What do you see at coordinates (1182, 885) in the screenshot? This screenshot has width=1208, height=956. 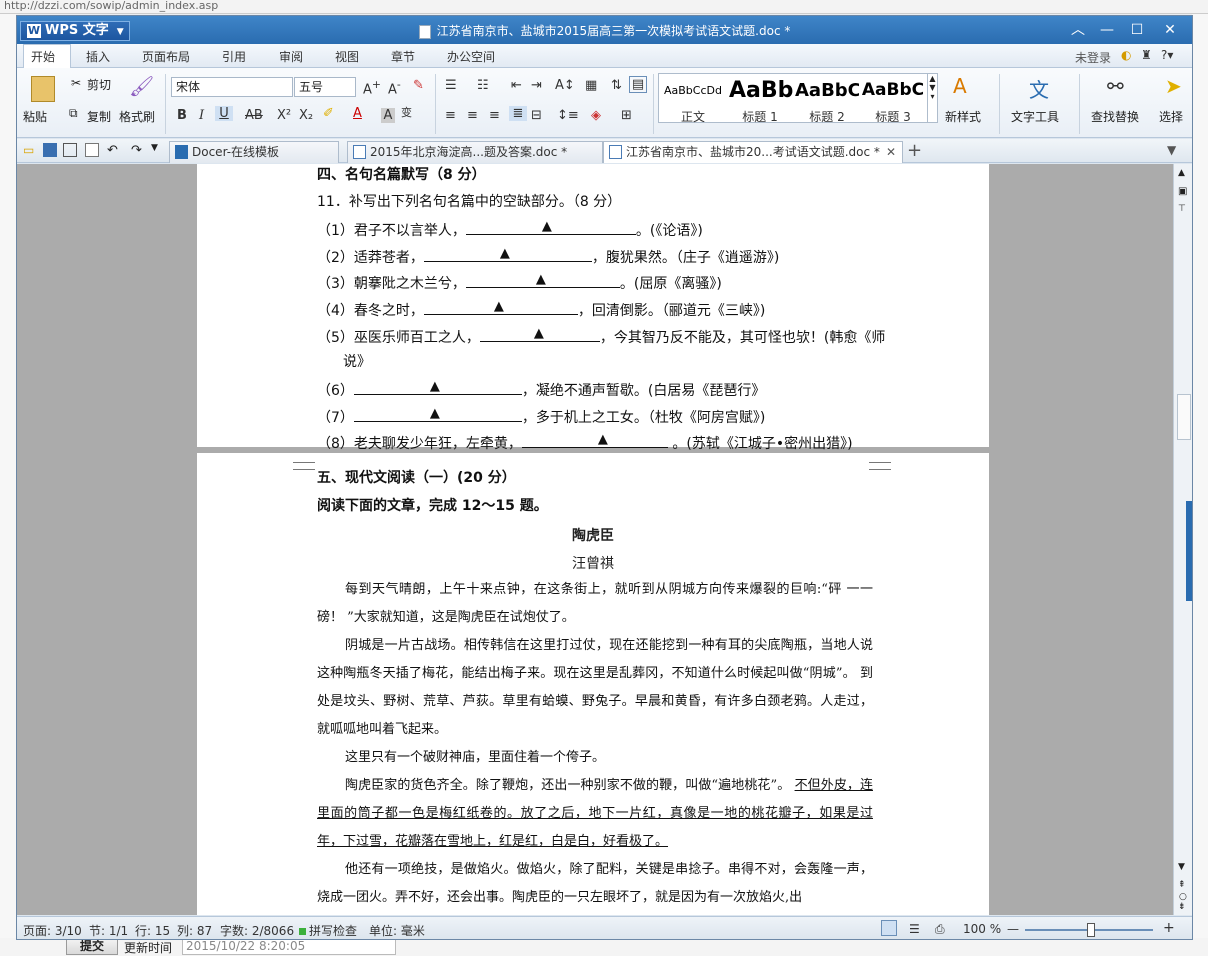 I see `prev-page-icon: ⇞` at bounding box center [1182, 885].